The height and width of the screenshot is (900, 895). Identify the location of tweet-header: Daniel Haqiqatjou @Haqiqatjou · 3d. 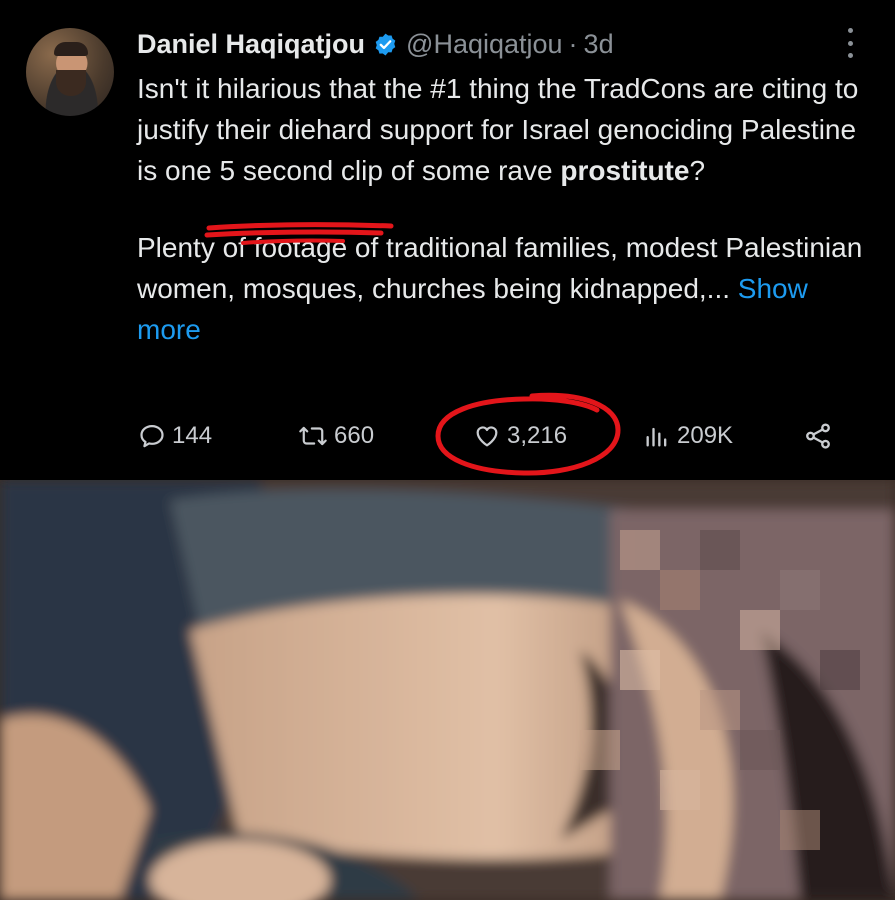
(375, 44).